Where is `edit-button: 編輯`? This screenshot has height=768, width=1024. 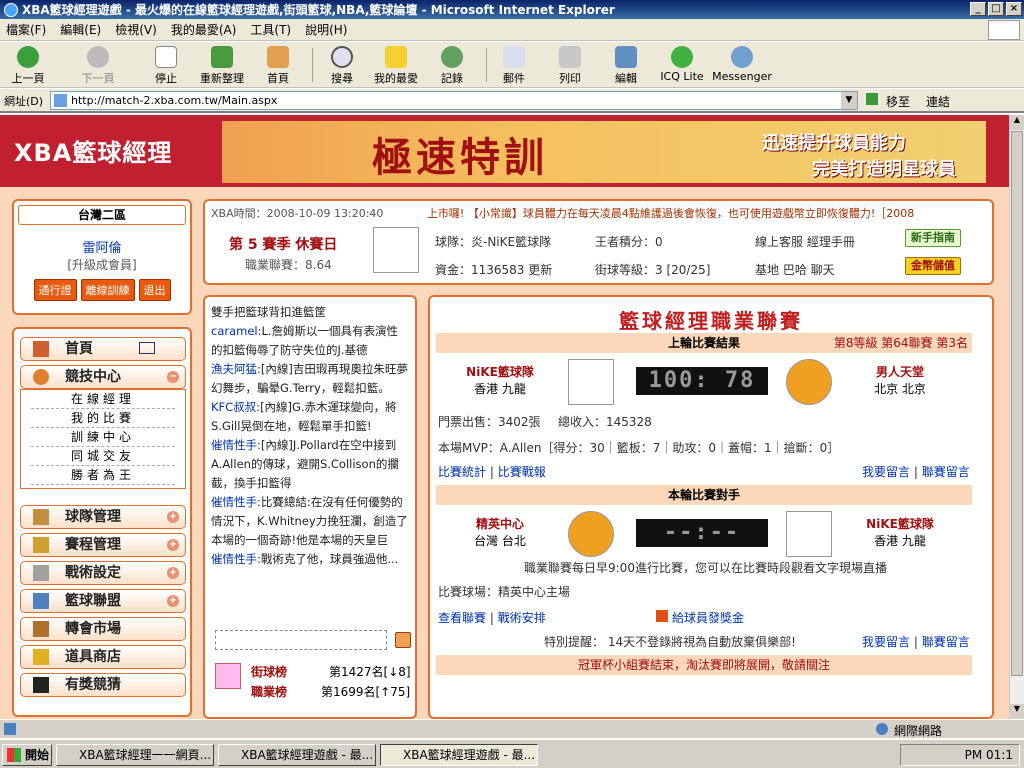 edit-button: 編輯 is located at coordinates (626, 65).